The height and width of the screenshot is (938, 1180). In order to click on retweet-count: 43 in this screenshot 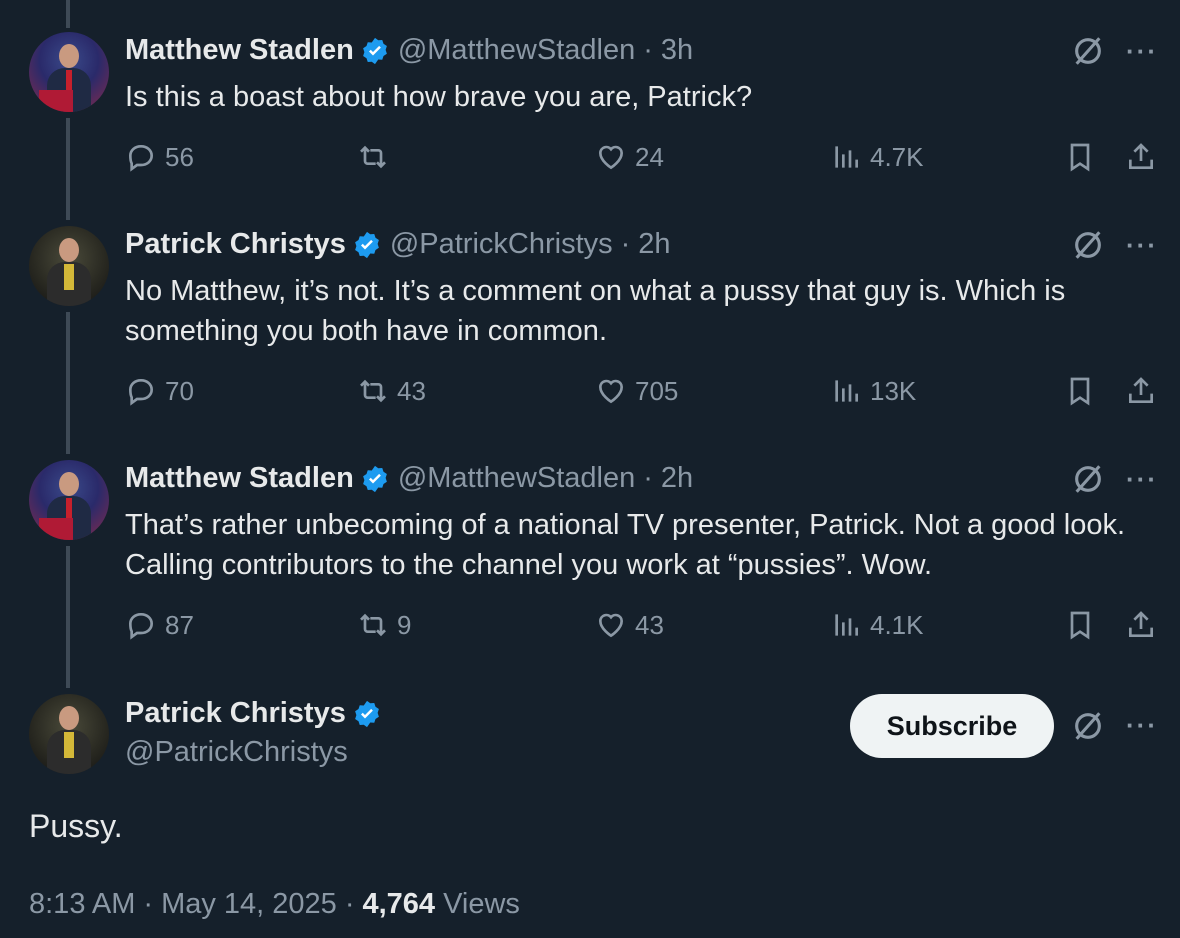, I will do `click(411, 390)`.